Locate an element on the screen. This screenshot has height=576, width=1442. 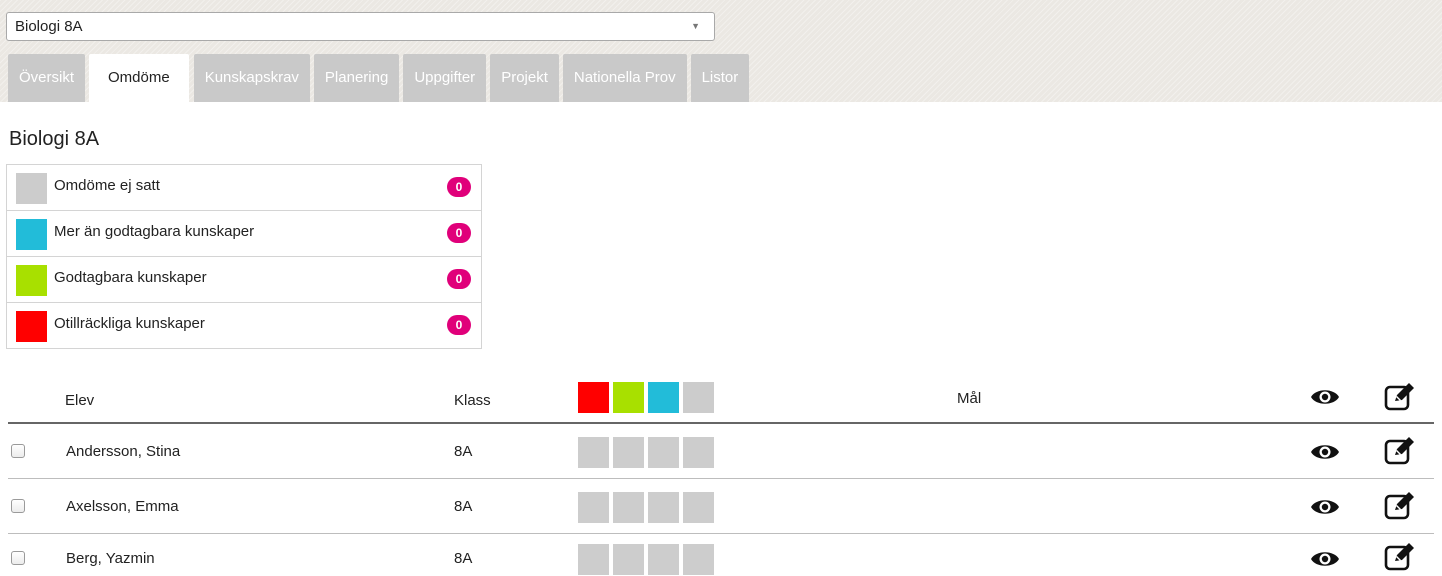
student-name: Axelsson, Emma is located at coordinates (122, 506).